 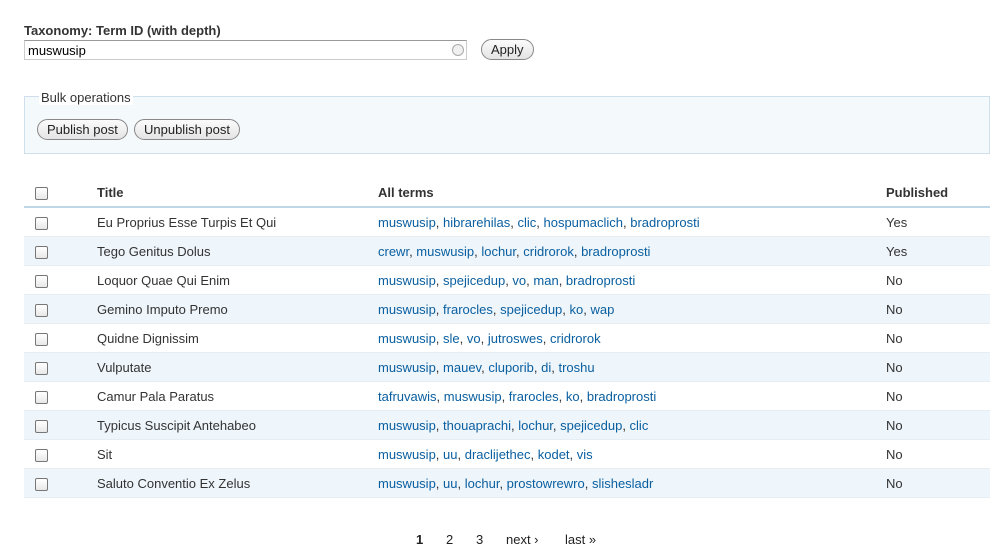 I want to click on row-title: Quidne Dignissim, so click(x=237, y=338).